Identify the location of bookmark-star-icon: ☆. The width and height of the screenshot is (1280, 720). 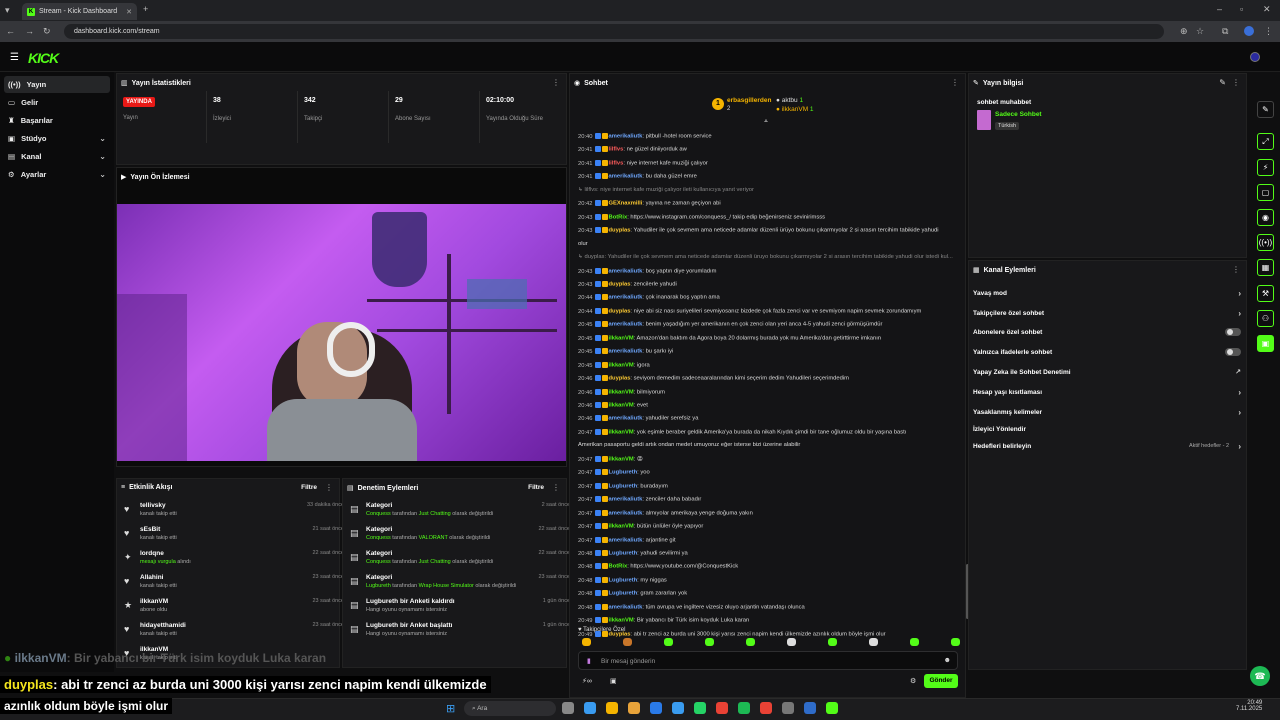
(1200, 31).